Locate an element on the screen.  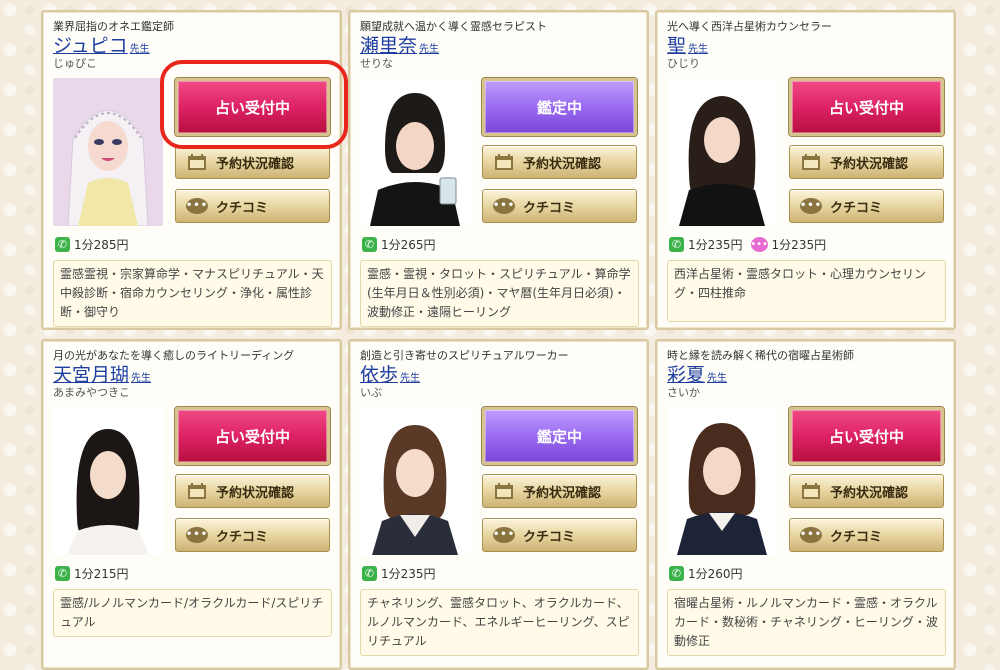
teller-name-link: 瀬里奈 先生 is located at coordinates (399, 44).